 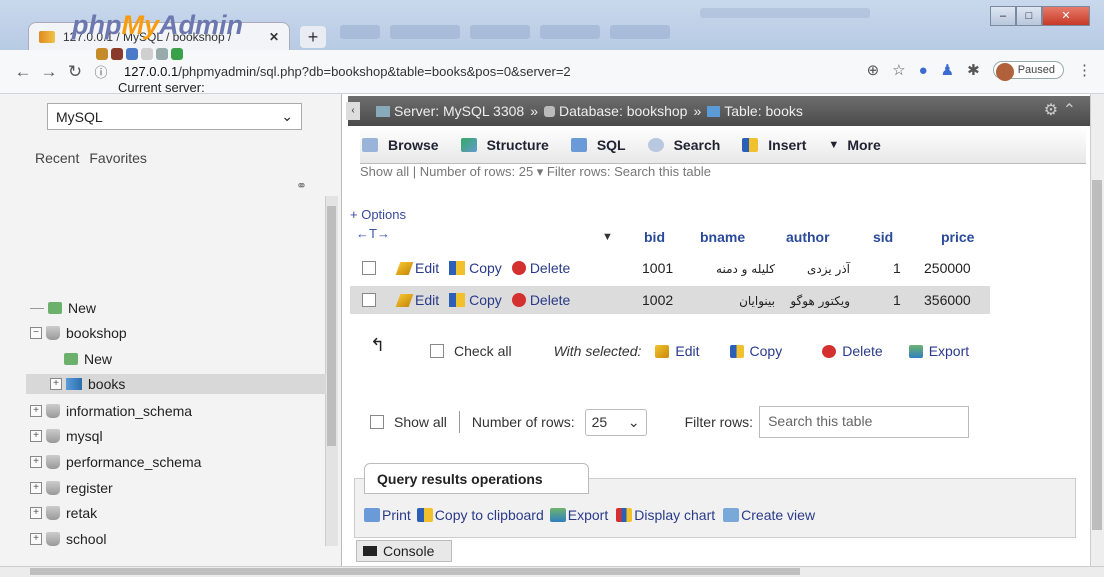 I want to click on tree-item-performance-schema: + performance_schema, so click(x=115, y=462).